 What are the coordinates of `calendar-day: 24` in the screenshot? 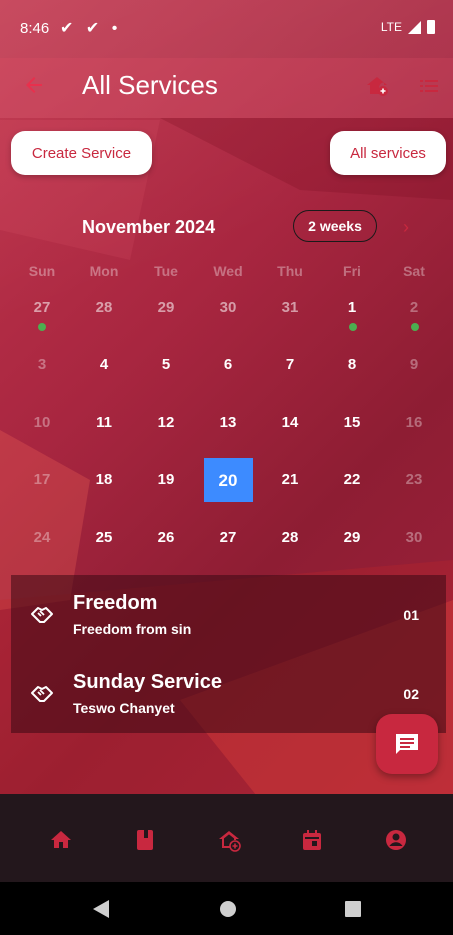 It's located at (42, 537).